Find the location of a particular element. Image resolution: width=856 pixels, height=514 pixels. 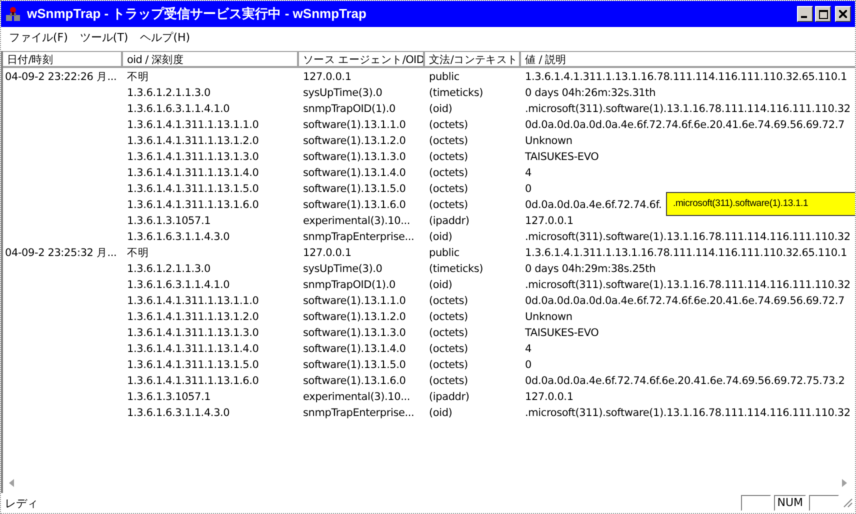

table-cell: (ipaddr) is located at coordinates (449, 221).